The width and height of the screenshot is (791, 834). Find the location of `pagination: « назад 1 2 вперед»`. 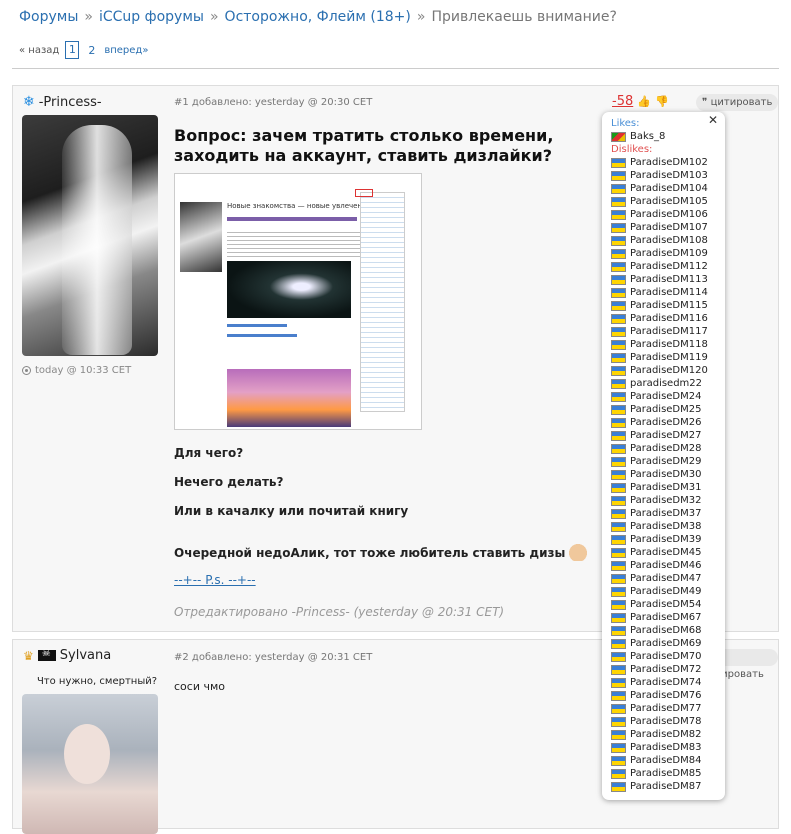

pagination: « назад 1 2 вперед» is located at coordinates (83, 50).